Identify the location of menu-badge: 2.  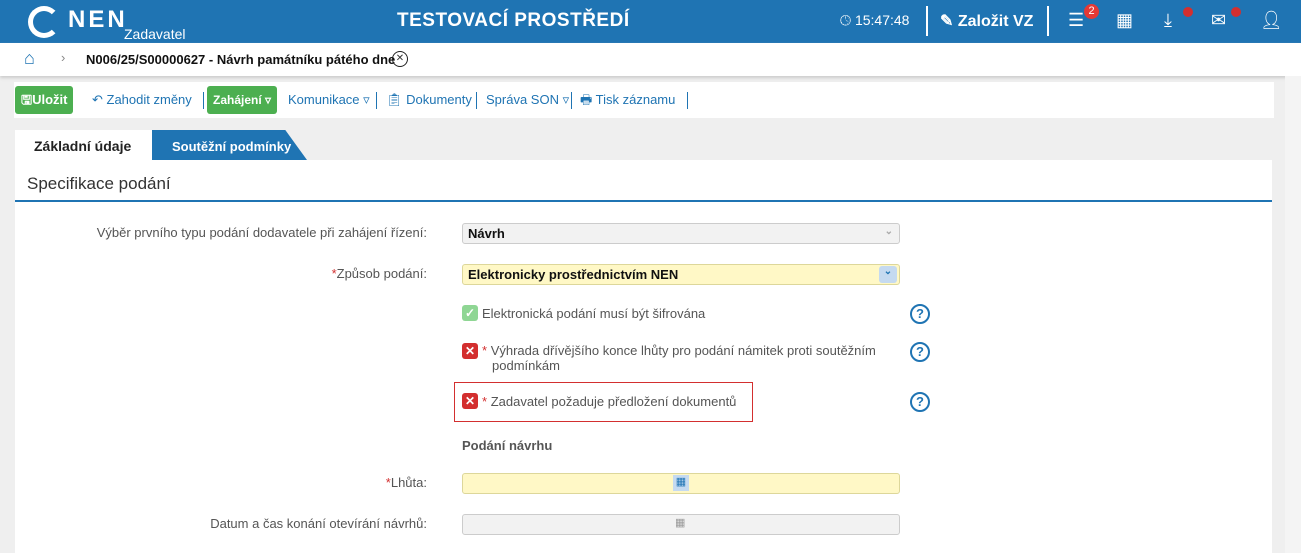
(1091, 11).